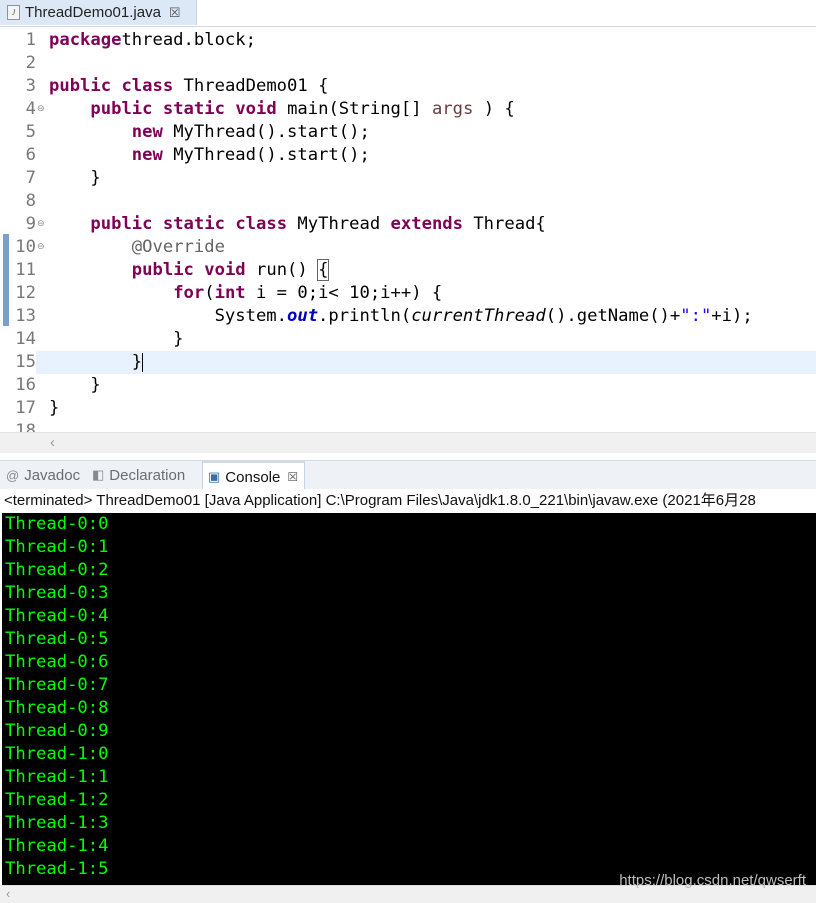 Image resolution: width=816 pixels, height=903 pixels. Describe the element at coordinates (408, 132) in the screenshot. I see `code-line: 5 new MyThread().start();` at that location.